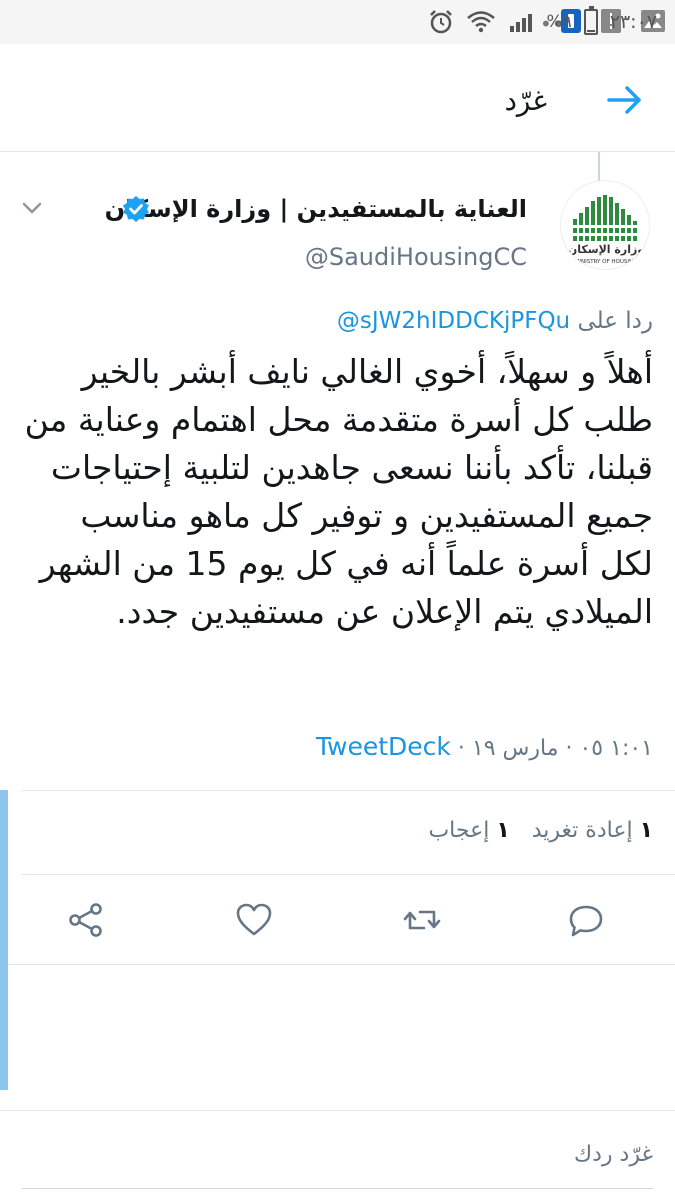 The height and width of the screenshot is (1200, 675). What do you see at coordinates (459, 830) in the screenshot?
I see `likes-label: إعجاب` at bounding box center [459, 830].